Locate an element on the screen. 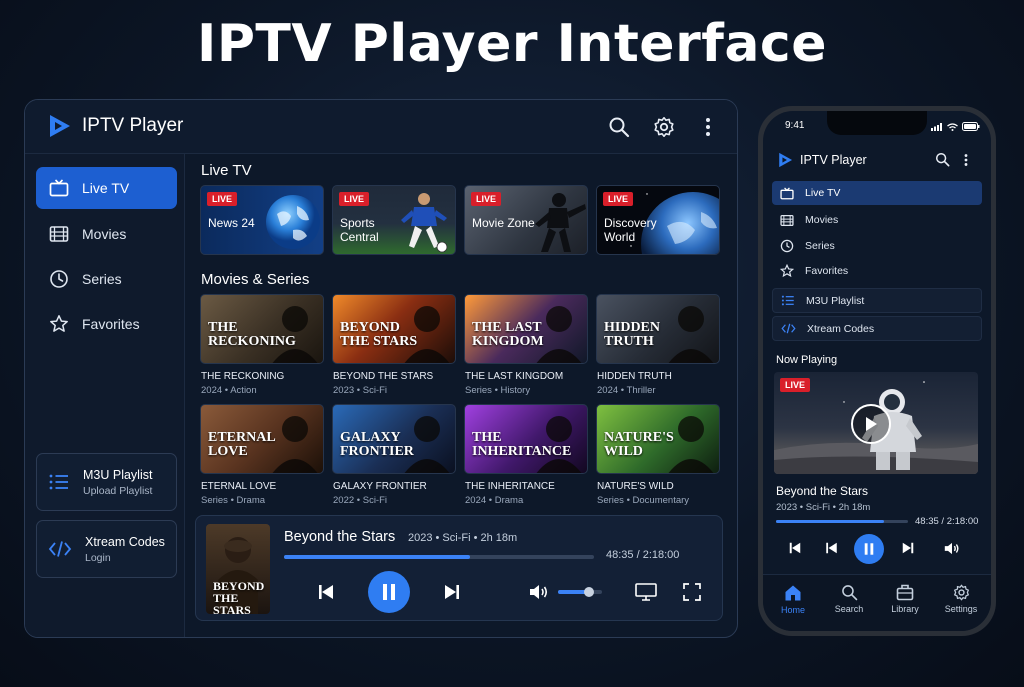  signal-icon is located at coordinates (937, 126).